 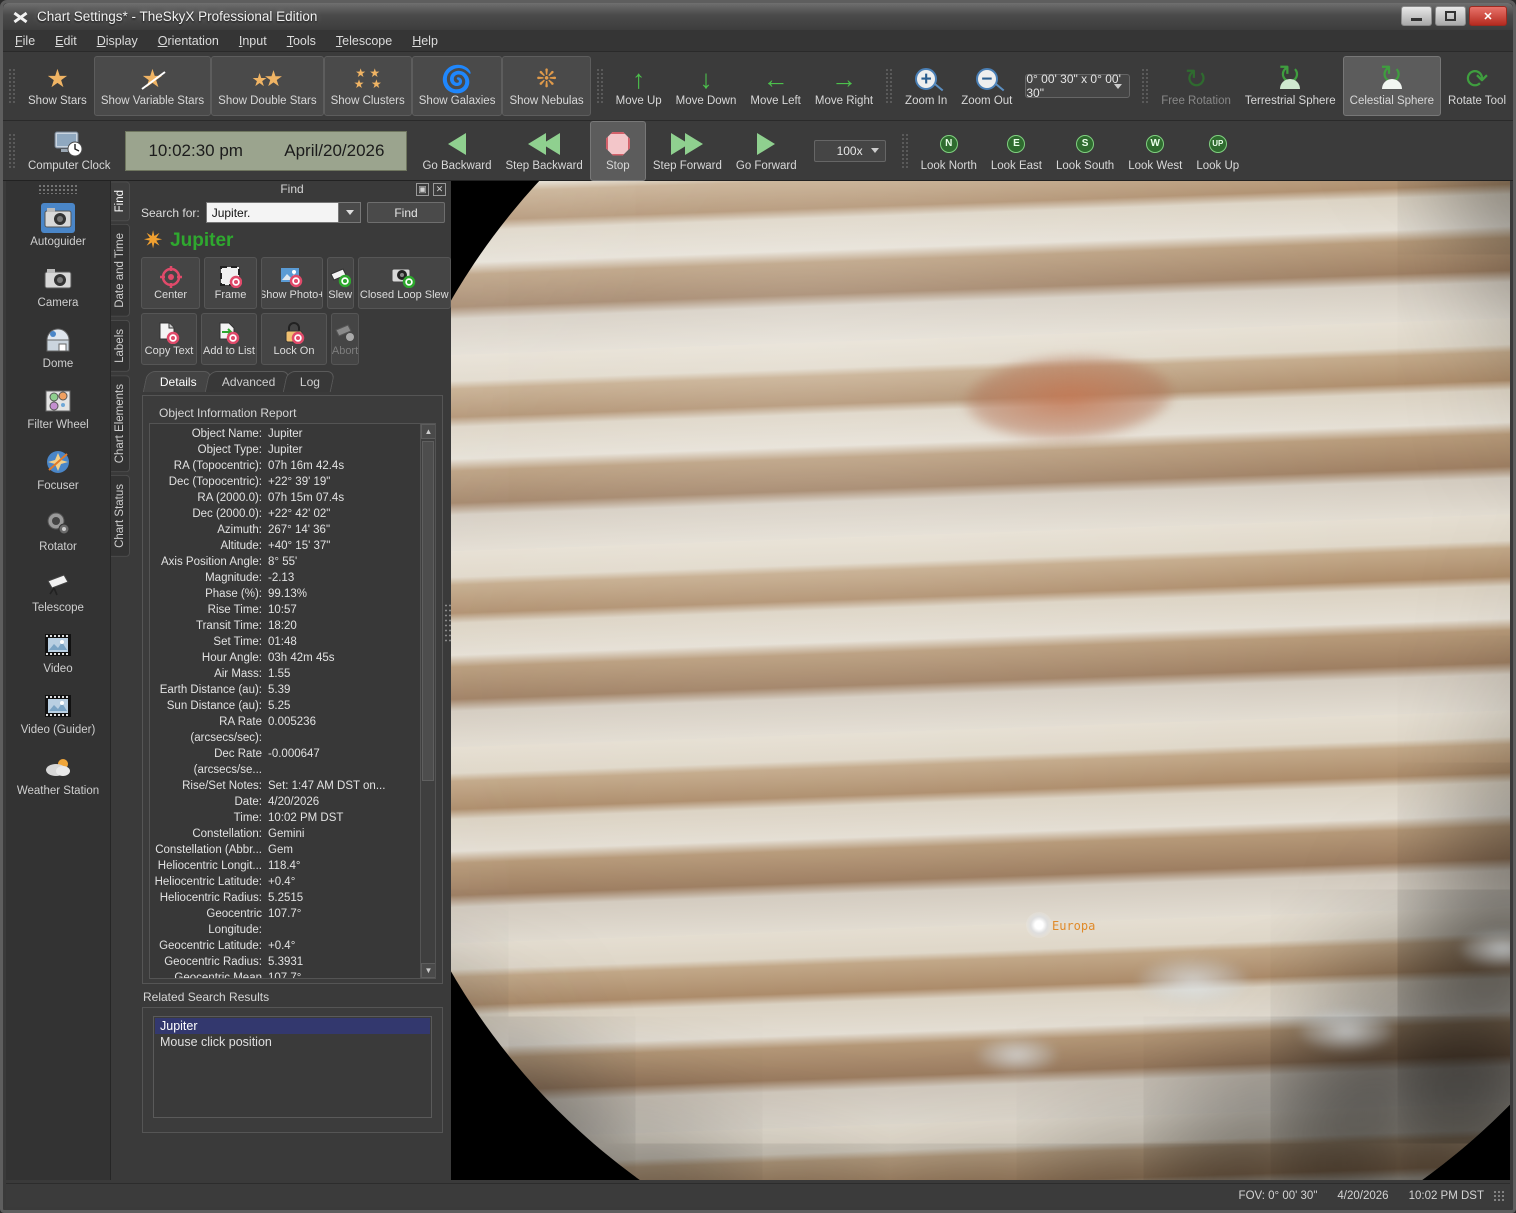 What do you see at coordinates (284, 498) in the screenshot?
I see `report-row: RA (2000.0): 07h 15m 07.4s` at bounding box center [284, 498].